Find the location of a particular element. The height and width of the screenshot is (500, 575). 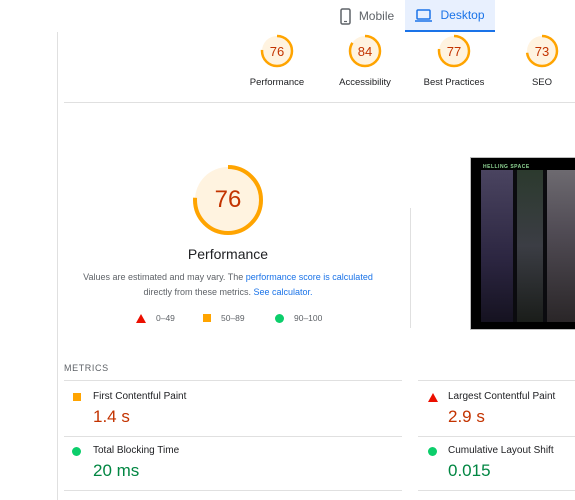

metrics-row-divider-left is located at coordinates (233, 436).